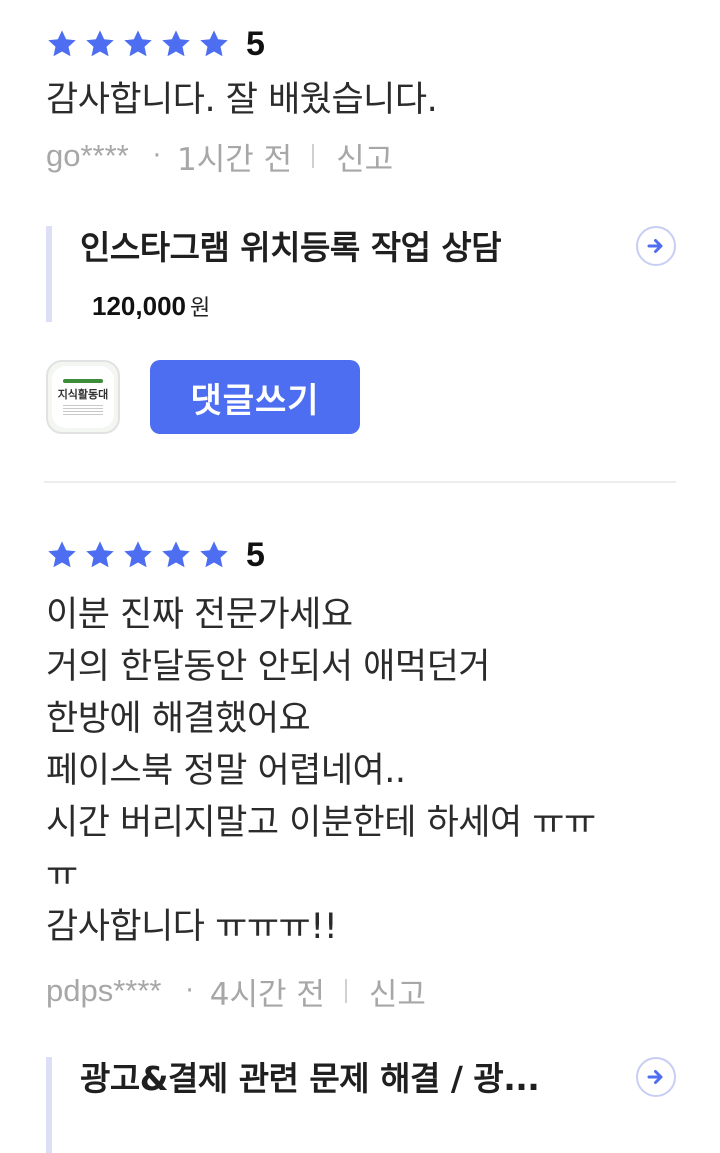  What do you see at coordinates (62, 875) in the screenshot?
I see `review-text-line: ㅠ` at bounding box center [62, 875].